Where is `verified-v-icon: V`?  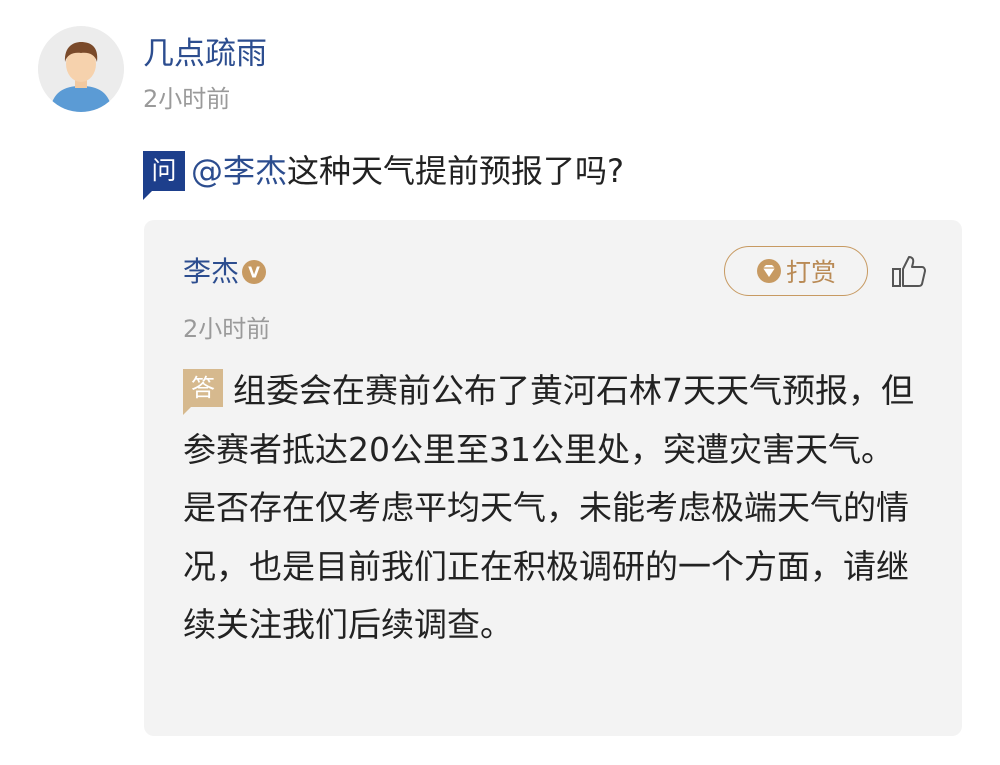
verified-v-icon: V is located at coordinates (254, 272).